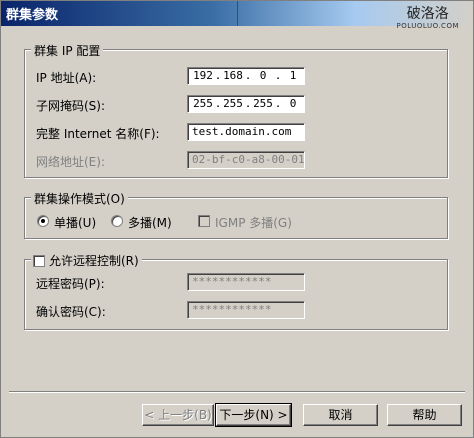  What do you see at coordinates (246, 132) in the screenshot?
I see `full-internet-name-field: test.domain.com` at bounding box center [246, 132].